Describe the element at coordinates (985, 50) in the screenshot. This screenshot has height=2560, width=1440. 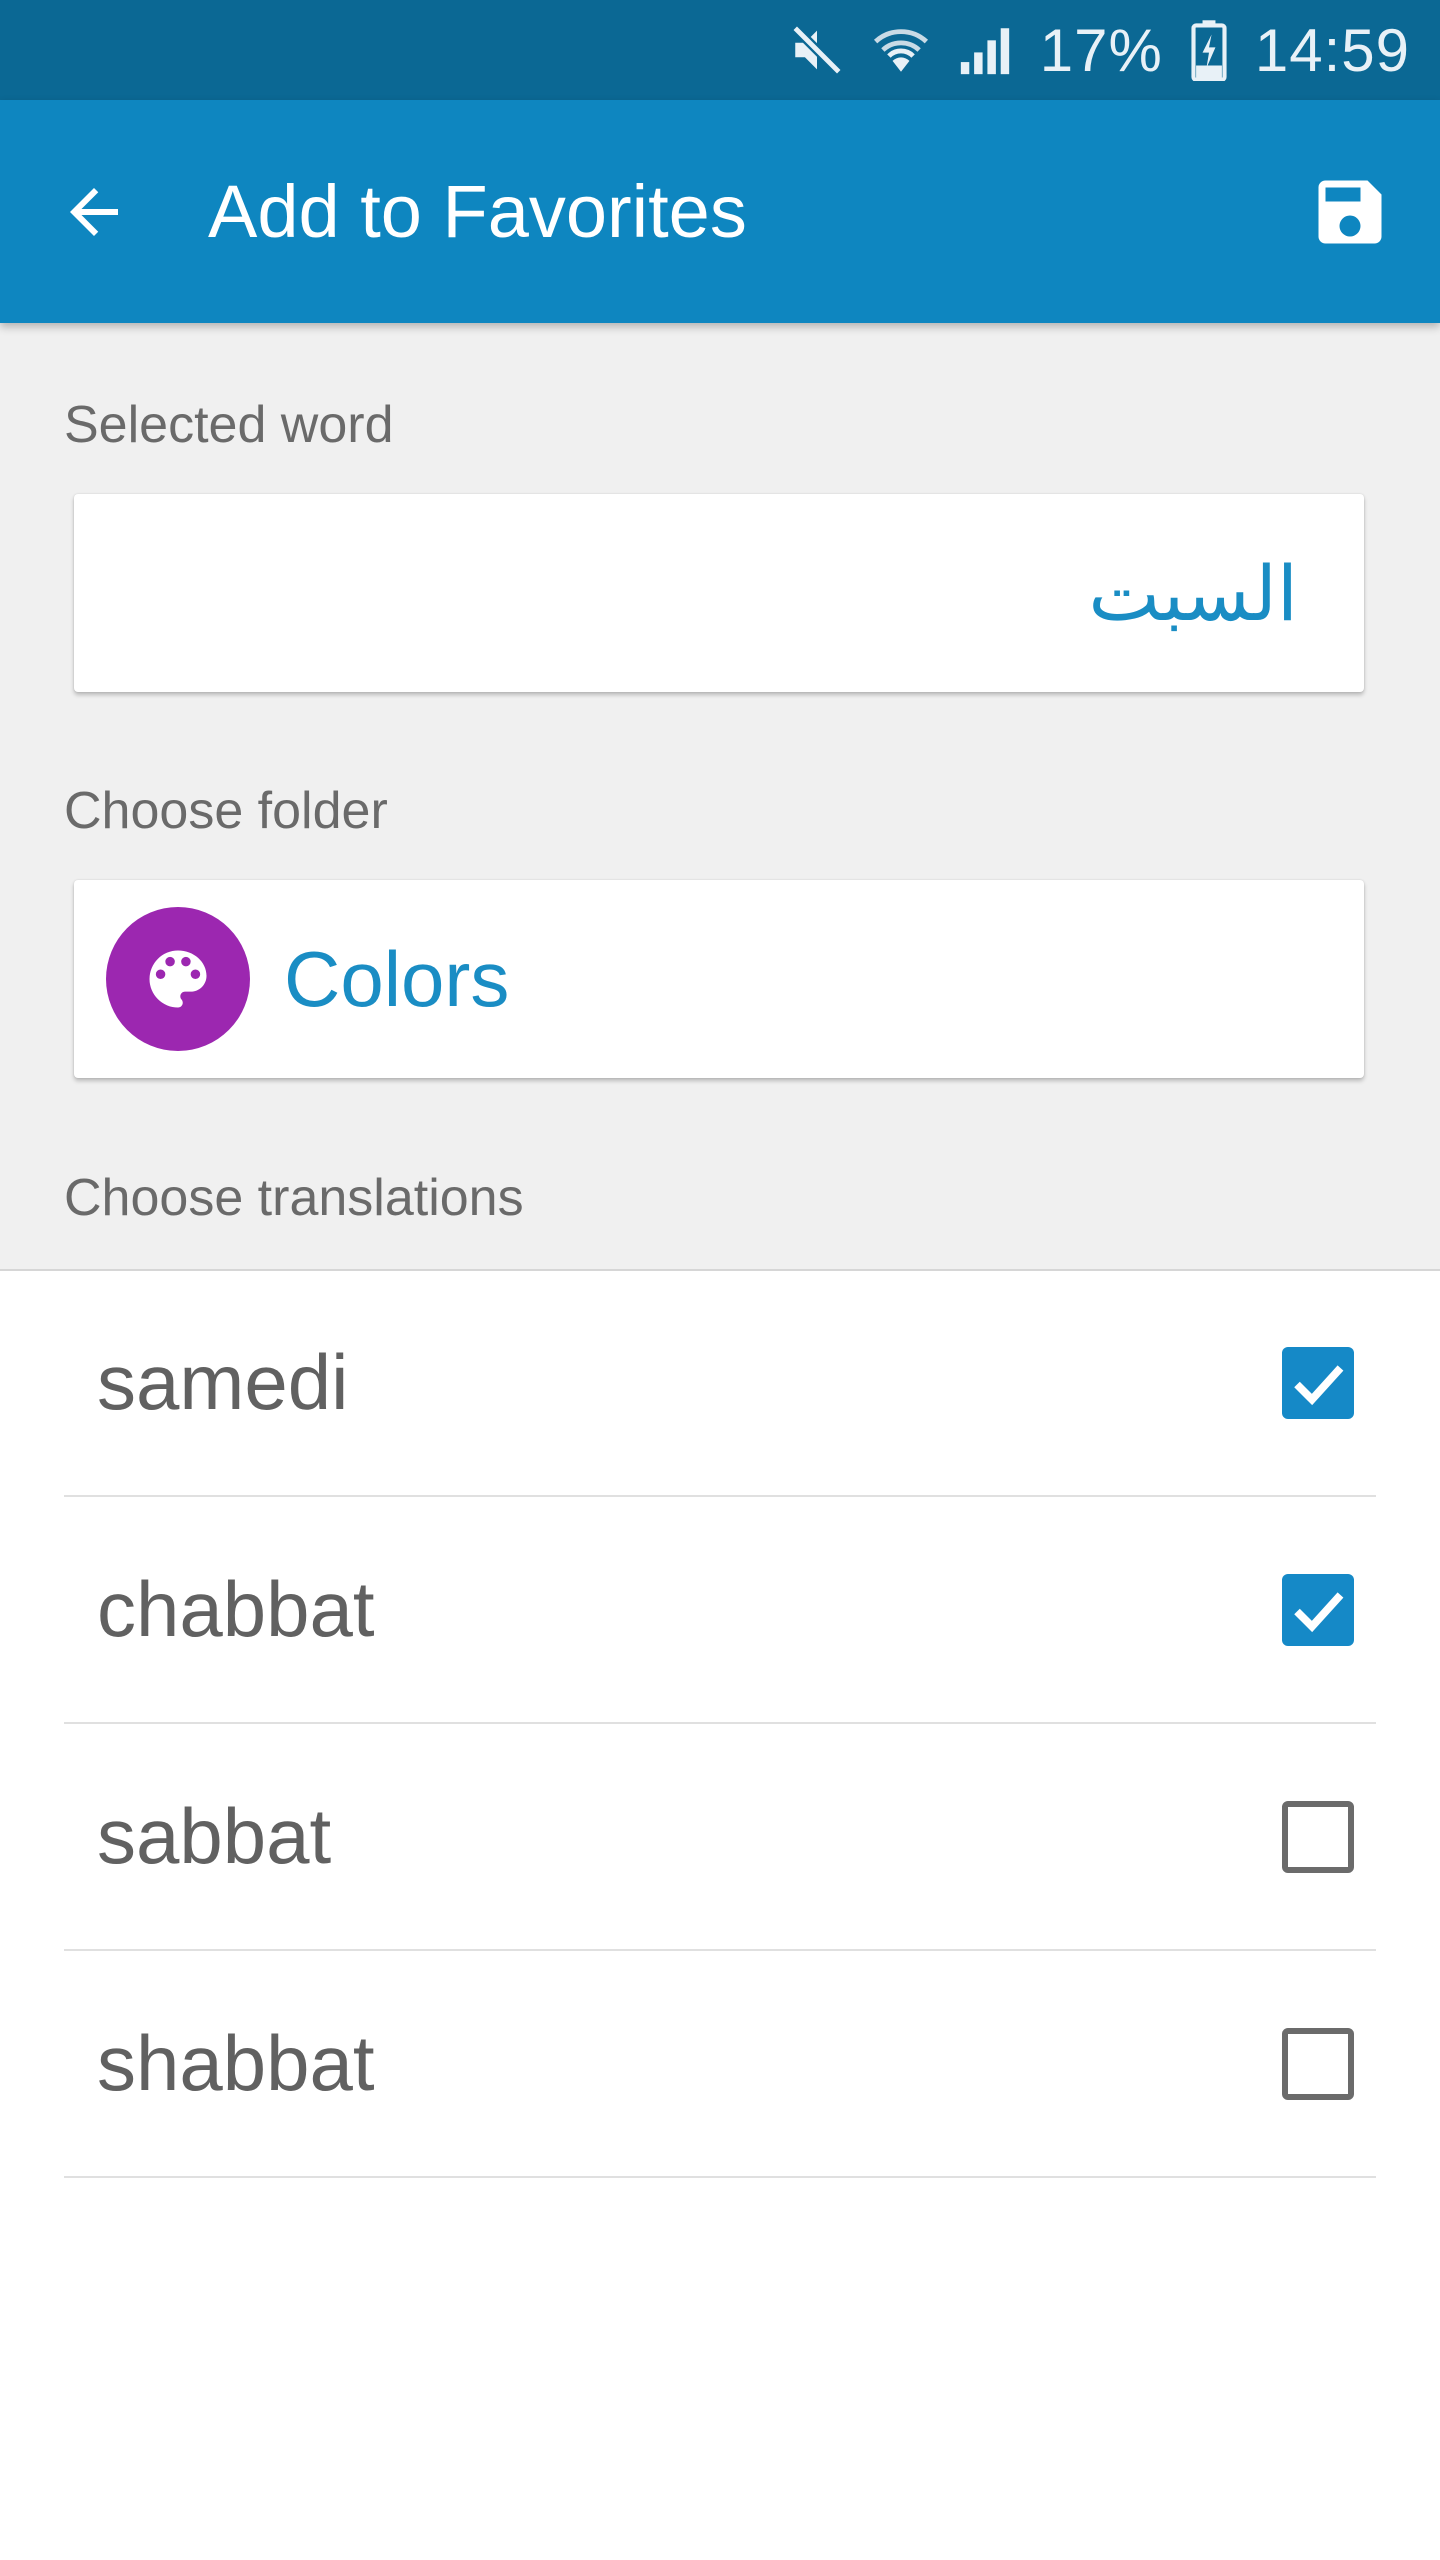
I see `signal-icon` at that location.